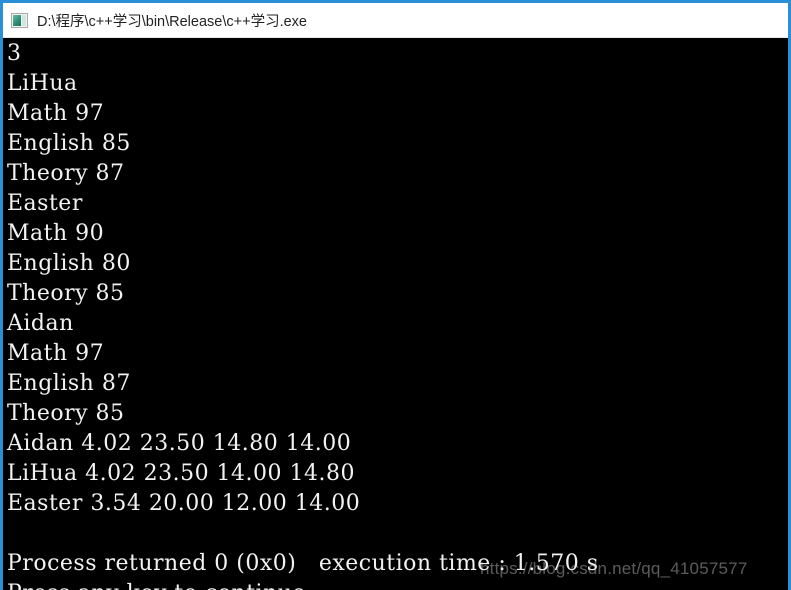 This screenshot has height=590, width=791. What do you see at coordinates (19, 20) in the screenshot?
I see `console-app-icon` at bounding box center [19, 20].